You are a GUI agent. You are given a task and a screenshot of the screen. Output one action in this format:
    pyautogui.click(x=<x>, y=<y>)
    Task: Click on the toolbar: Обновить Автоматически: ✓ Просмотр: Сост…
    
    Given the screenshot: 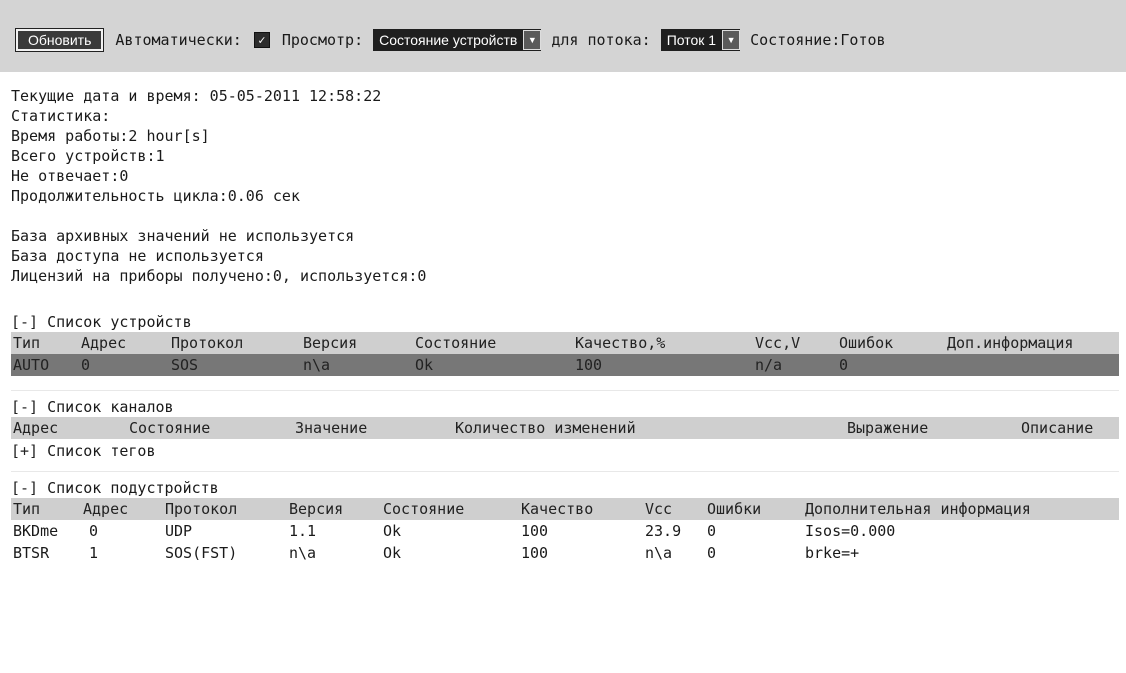 What is the action you would take?
    pyautogui.click(x=563, y=36)
    